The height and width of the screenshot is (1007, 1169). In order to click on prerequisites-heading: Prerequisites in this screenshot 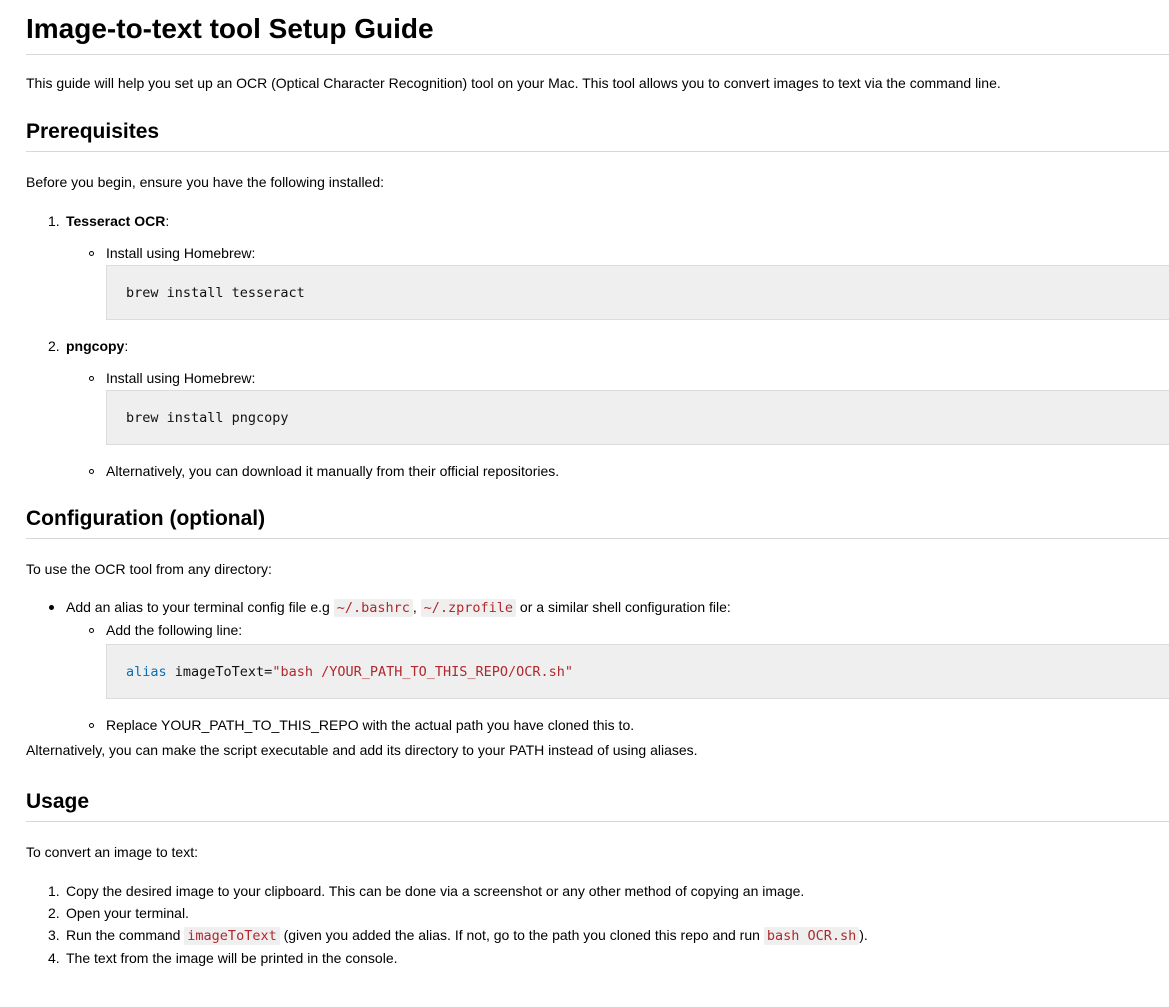, I will do `click(597, 135)`.